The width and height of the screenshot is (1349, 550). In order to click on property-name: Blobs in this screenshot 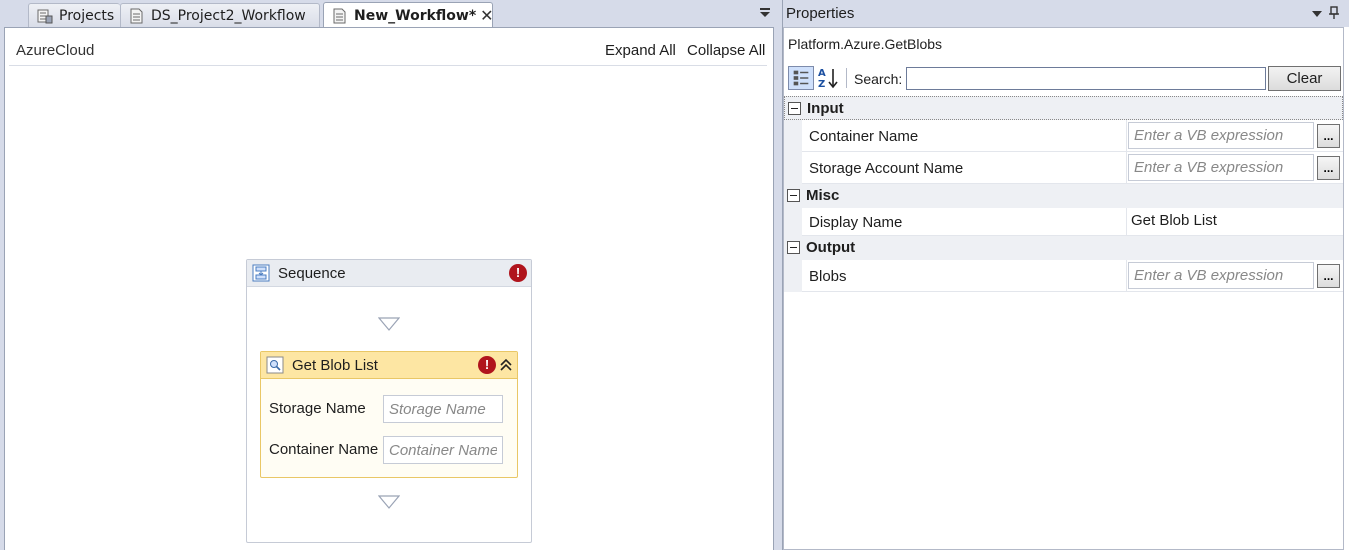, I will do `click(828, 276)`.